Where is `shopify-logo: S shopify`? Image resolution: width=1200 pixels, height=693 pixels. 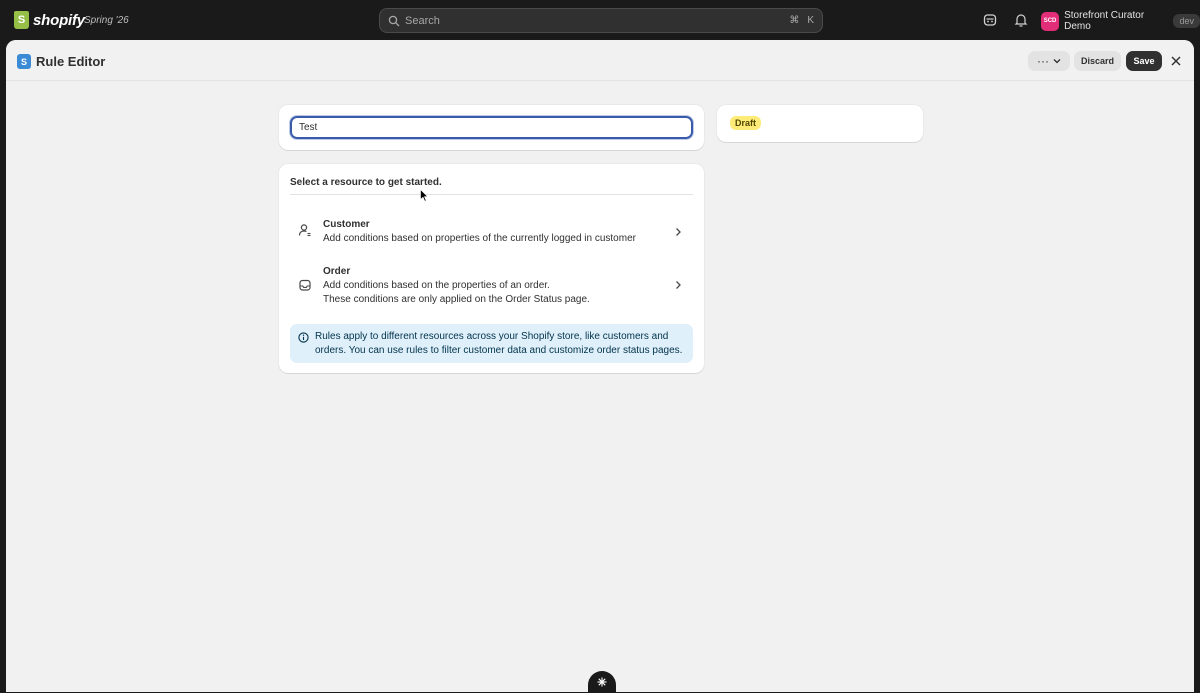 shopify-logo: S shopify is located at coordinates (49, 20).